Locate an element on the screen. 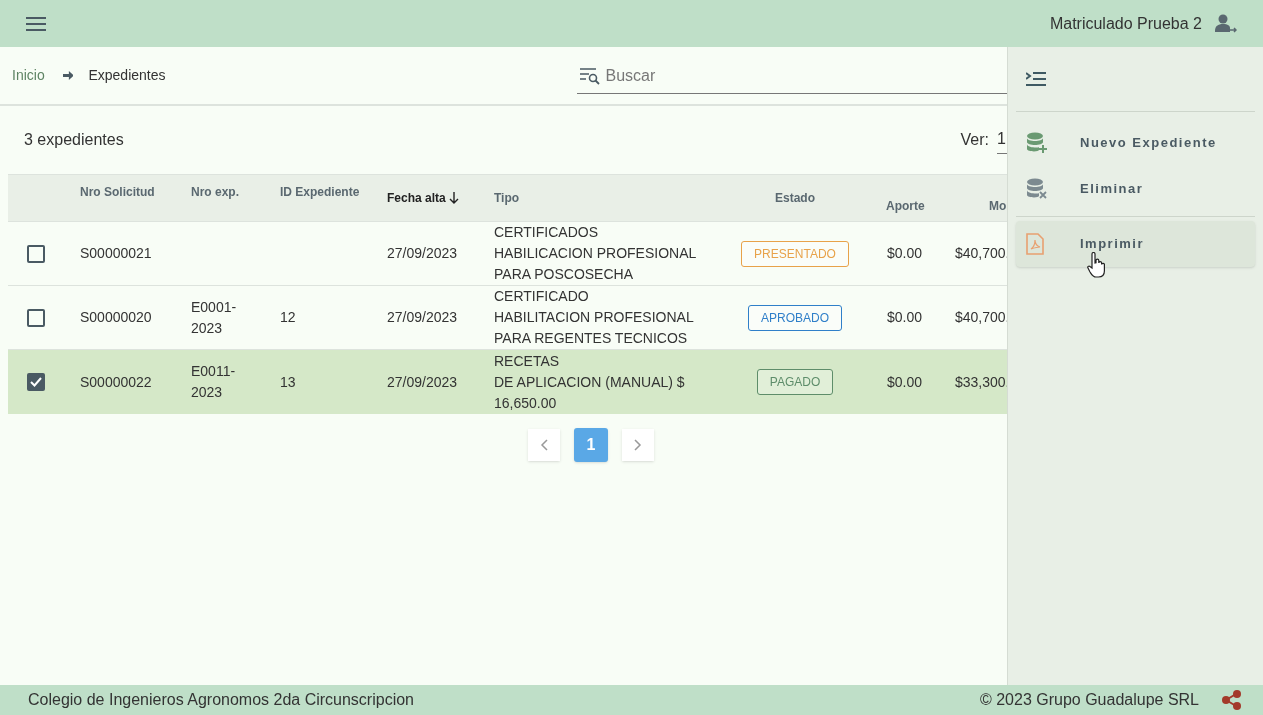  column-header: ID Expediente is located at coordinates (320, 192).